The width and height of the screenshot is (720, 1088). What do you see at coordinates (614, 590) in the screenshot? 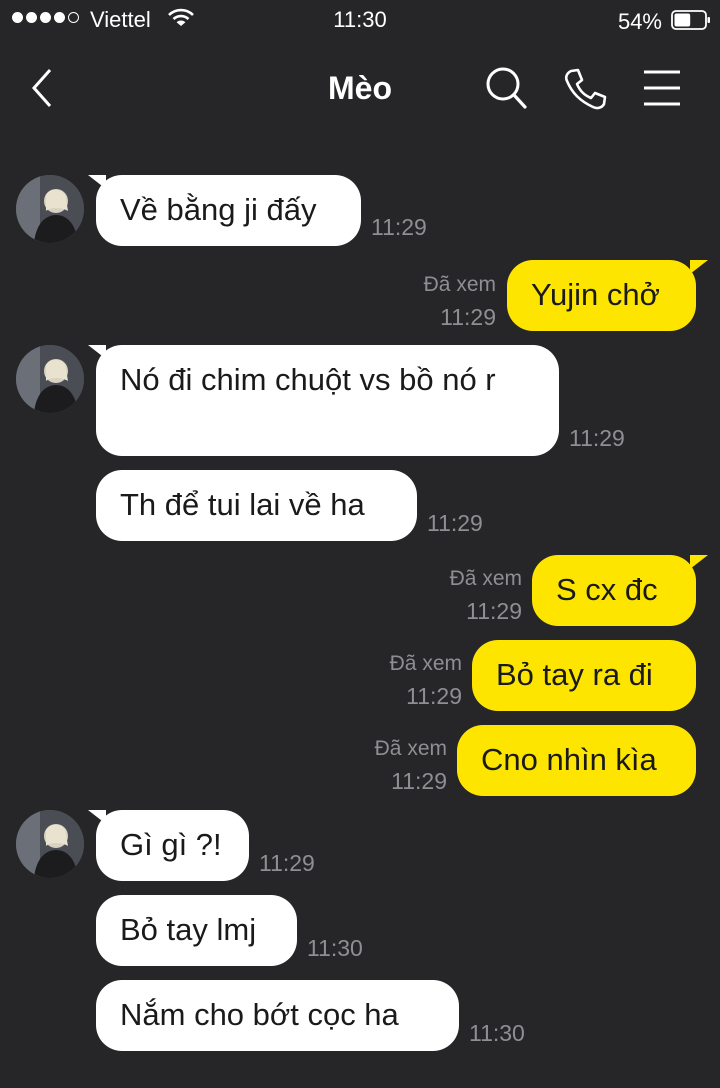
I see `message-bubble-outgoing: S cx đc` at bounding box center [614, 590].